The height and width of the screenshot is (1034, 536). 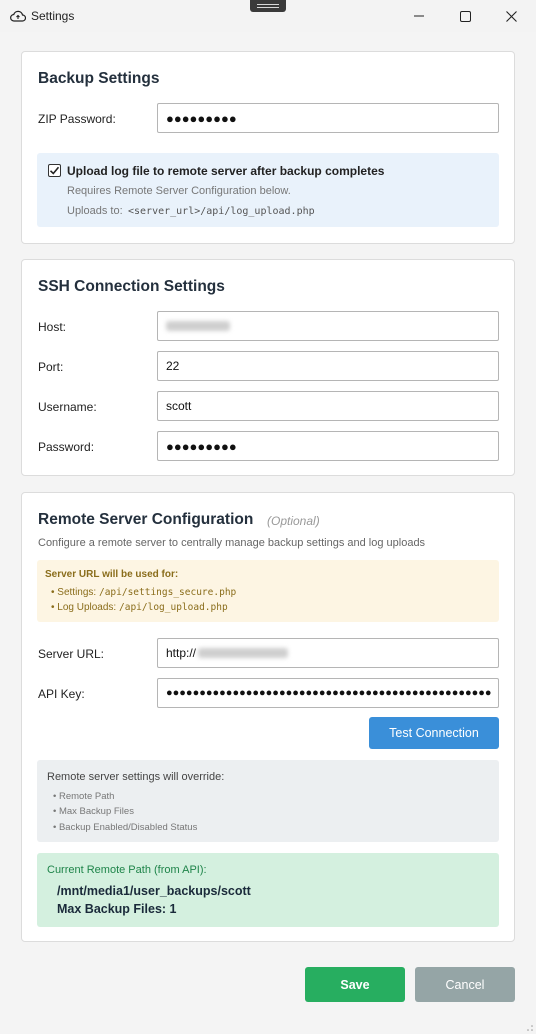 I want to click on usage-item-path: /api/settings_secure.php, so click(x=167, y=592).